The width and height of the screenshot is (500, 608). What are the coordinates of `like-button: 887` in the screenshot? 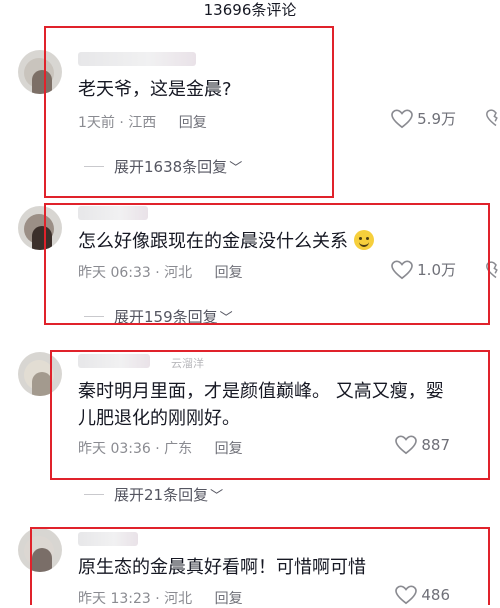 It's located at (422, 445).